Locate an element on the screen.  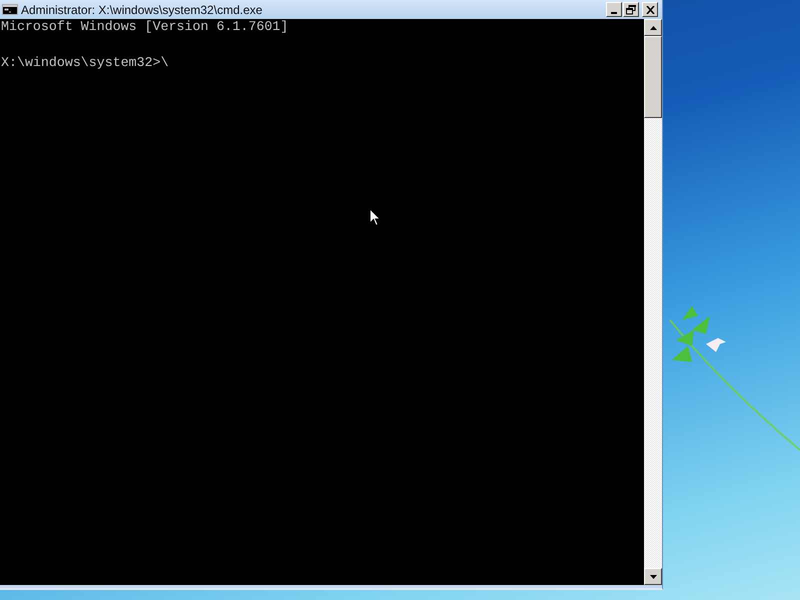
window-title: Administrator: X:\windows\system32\cmd.exe is located at coordinates (142, 9).